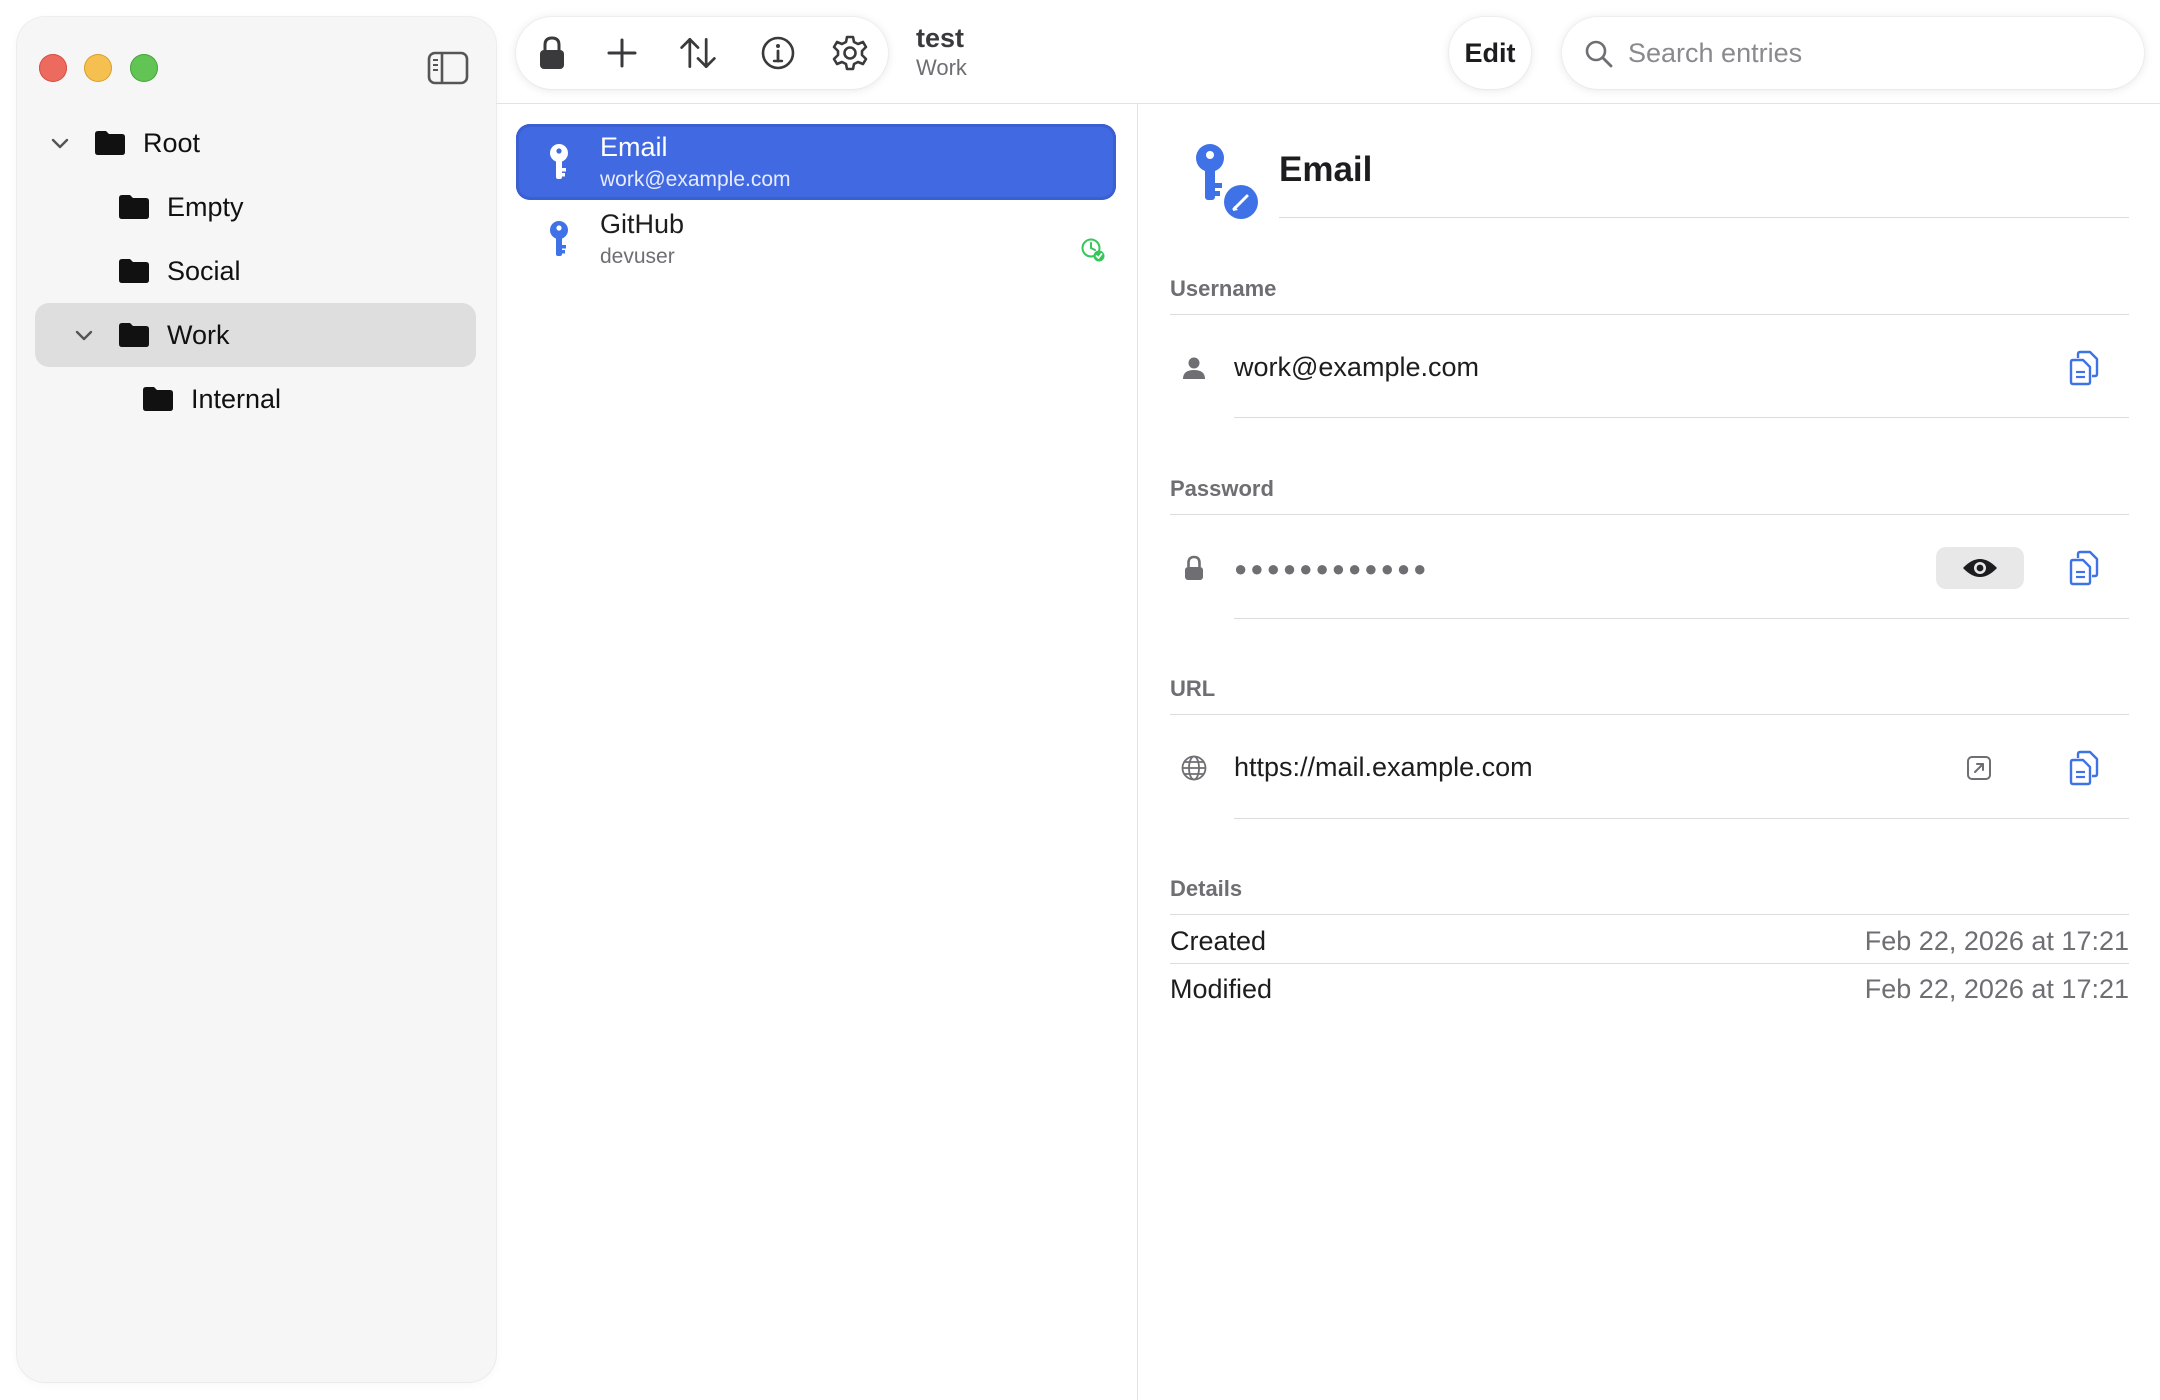 The width and height of the screenshot is (2160, 1400). I want to click on entry-row-email: Email work@example.com, so click(816, 162).